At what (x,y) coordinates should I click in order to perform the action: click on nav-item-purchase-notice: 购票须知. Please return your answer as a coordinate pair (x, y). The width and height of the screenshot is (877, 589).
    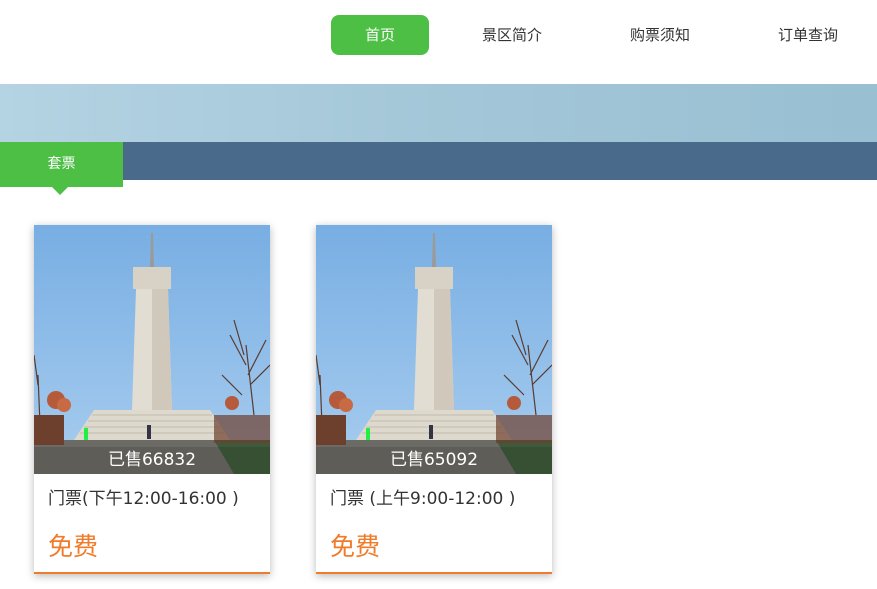
    Looking at the image, I should click on (660, 35).